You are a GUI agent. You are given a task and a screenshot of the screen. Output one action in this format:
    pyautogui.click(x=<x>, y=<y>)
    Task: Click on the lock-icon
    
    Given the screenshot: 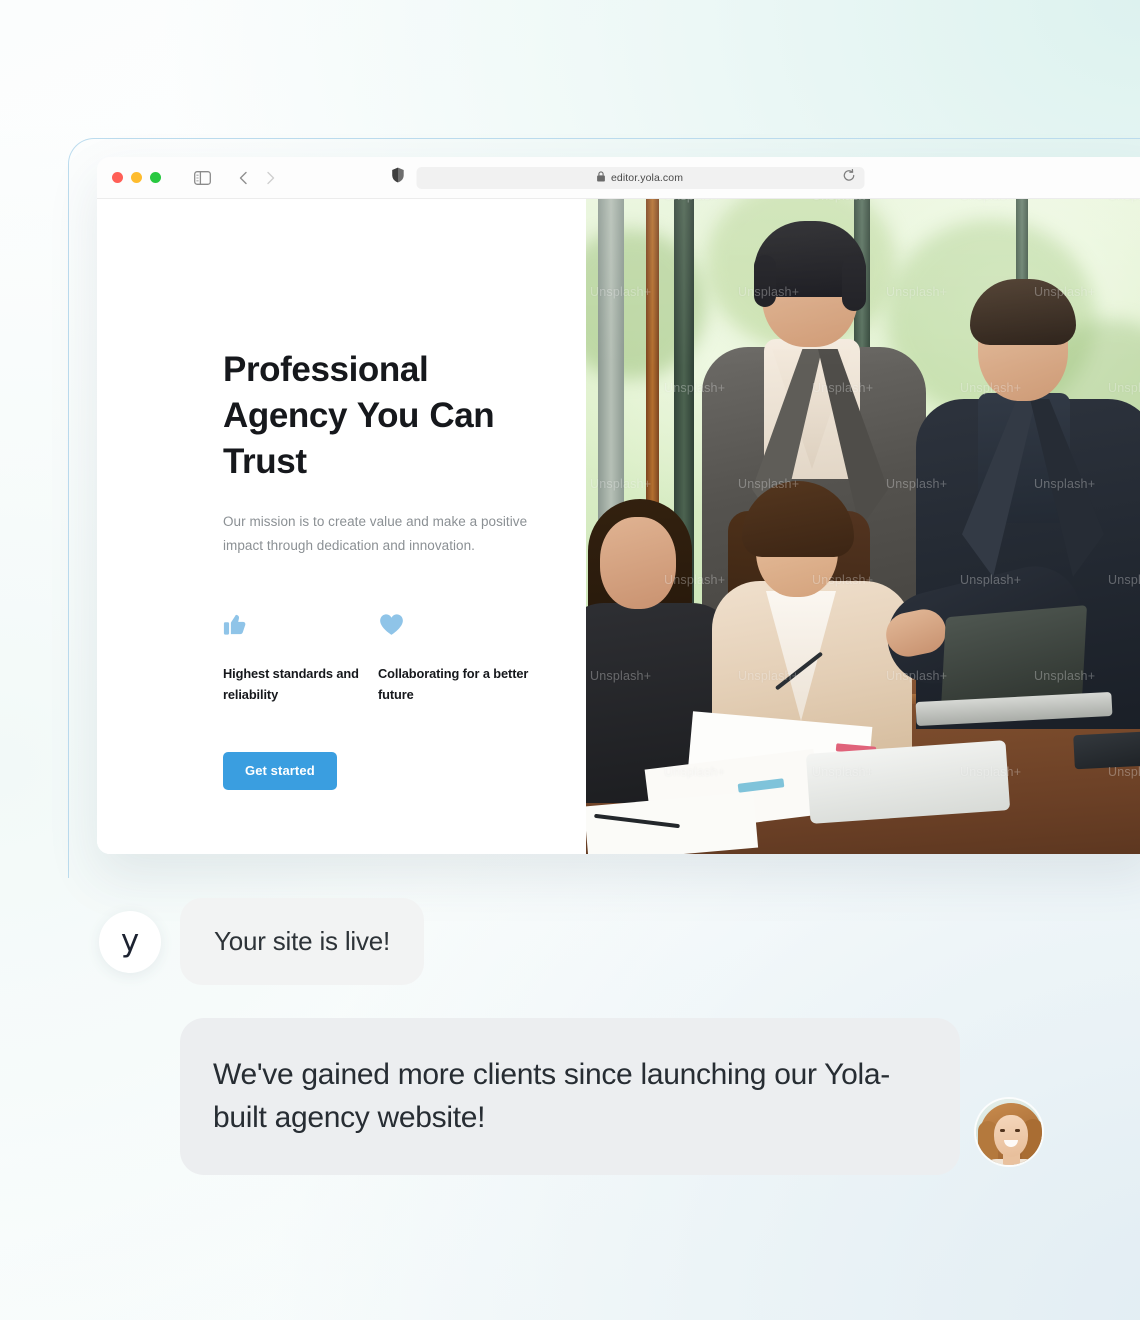 What is the action you would take?
    pyautogui.click(x=601, y=178)
    